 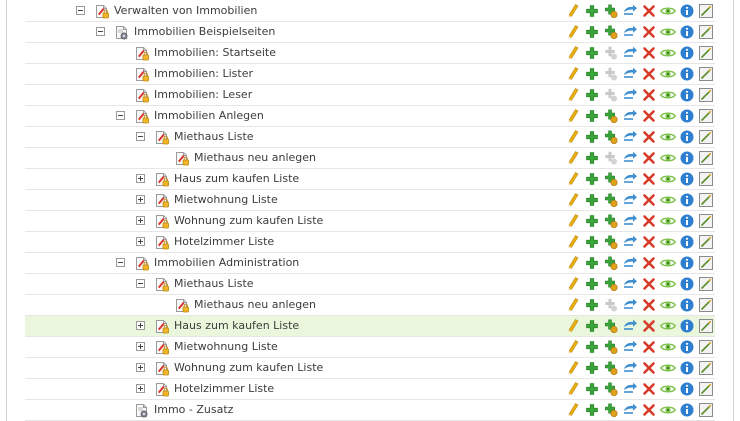 What do you see at coordinates (204, 32) in the screenshot?
I see `tree-row-label: Immobilien Beispielseiten` at bounding box center [204, 32].